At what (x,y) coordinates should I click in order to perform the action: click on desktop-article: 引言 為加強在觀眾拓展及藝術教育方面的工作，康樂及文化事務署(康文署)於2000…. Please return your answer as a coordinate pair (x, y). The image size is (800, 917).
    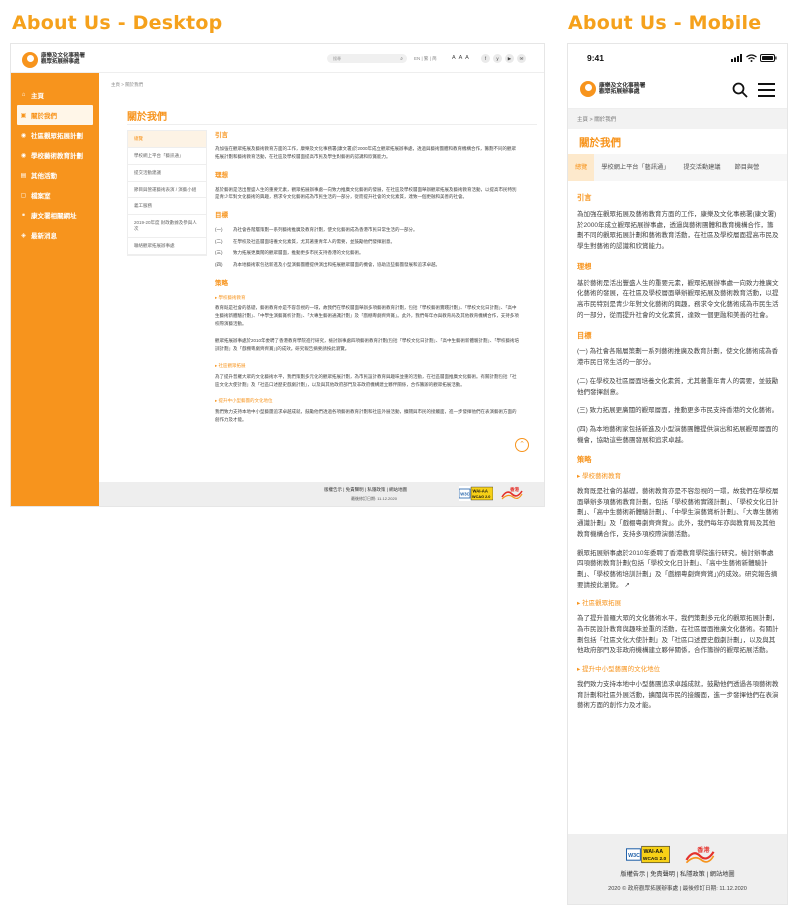
    Looking at the image, I should click on (367, 281).